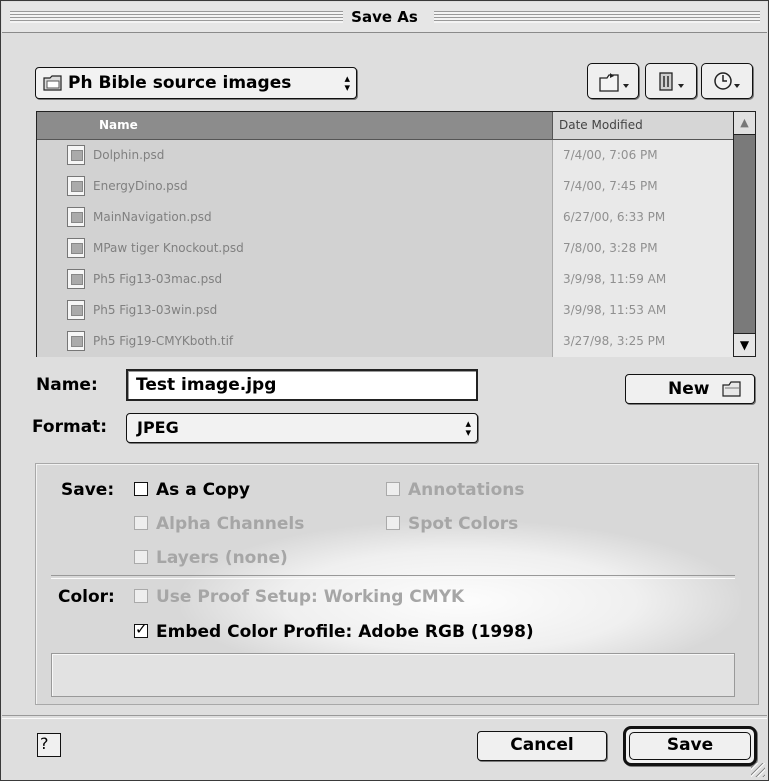 The width and height of the screenshot is (769, 781). Describe the element at coordinates (731, 389) in the screenshot. I see `new-folder-icon` at that location.